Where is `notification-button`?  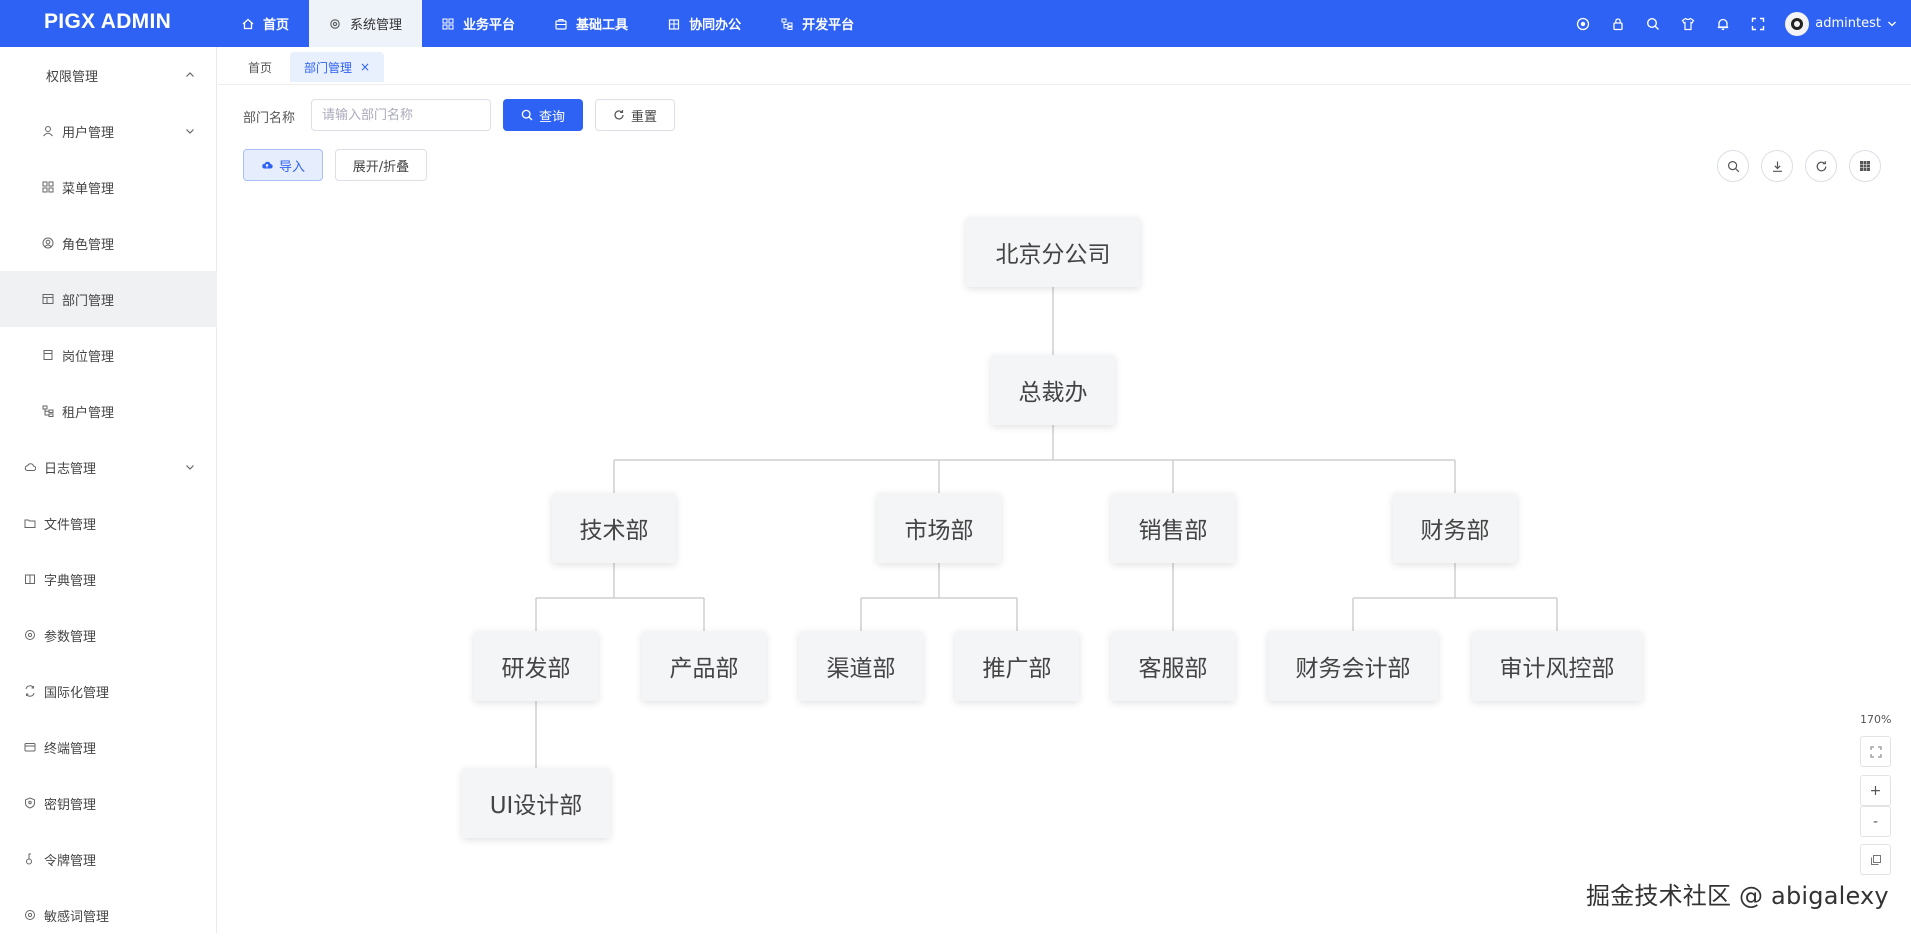 notification-button is located at coordinates (1722, 23).